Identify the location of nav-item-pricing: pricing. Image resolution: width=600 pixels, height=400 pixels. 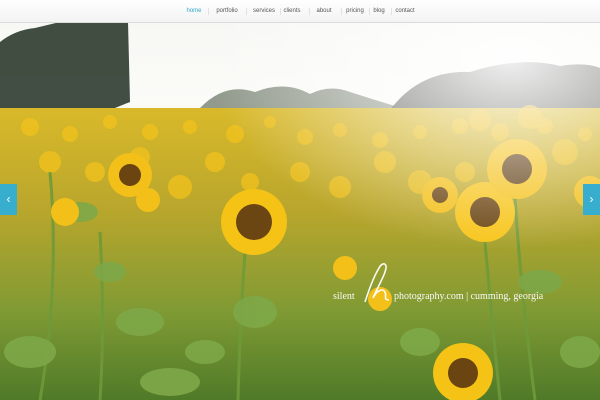
(355, 11).